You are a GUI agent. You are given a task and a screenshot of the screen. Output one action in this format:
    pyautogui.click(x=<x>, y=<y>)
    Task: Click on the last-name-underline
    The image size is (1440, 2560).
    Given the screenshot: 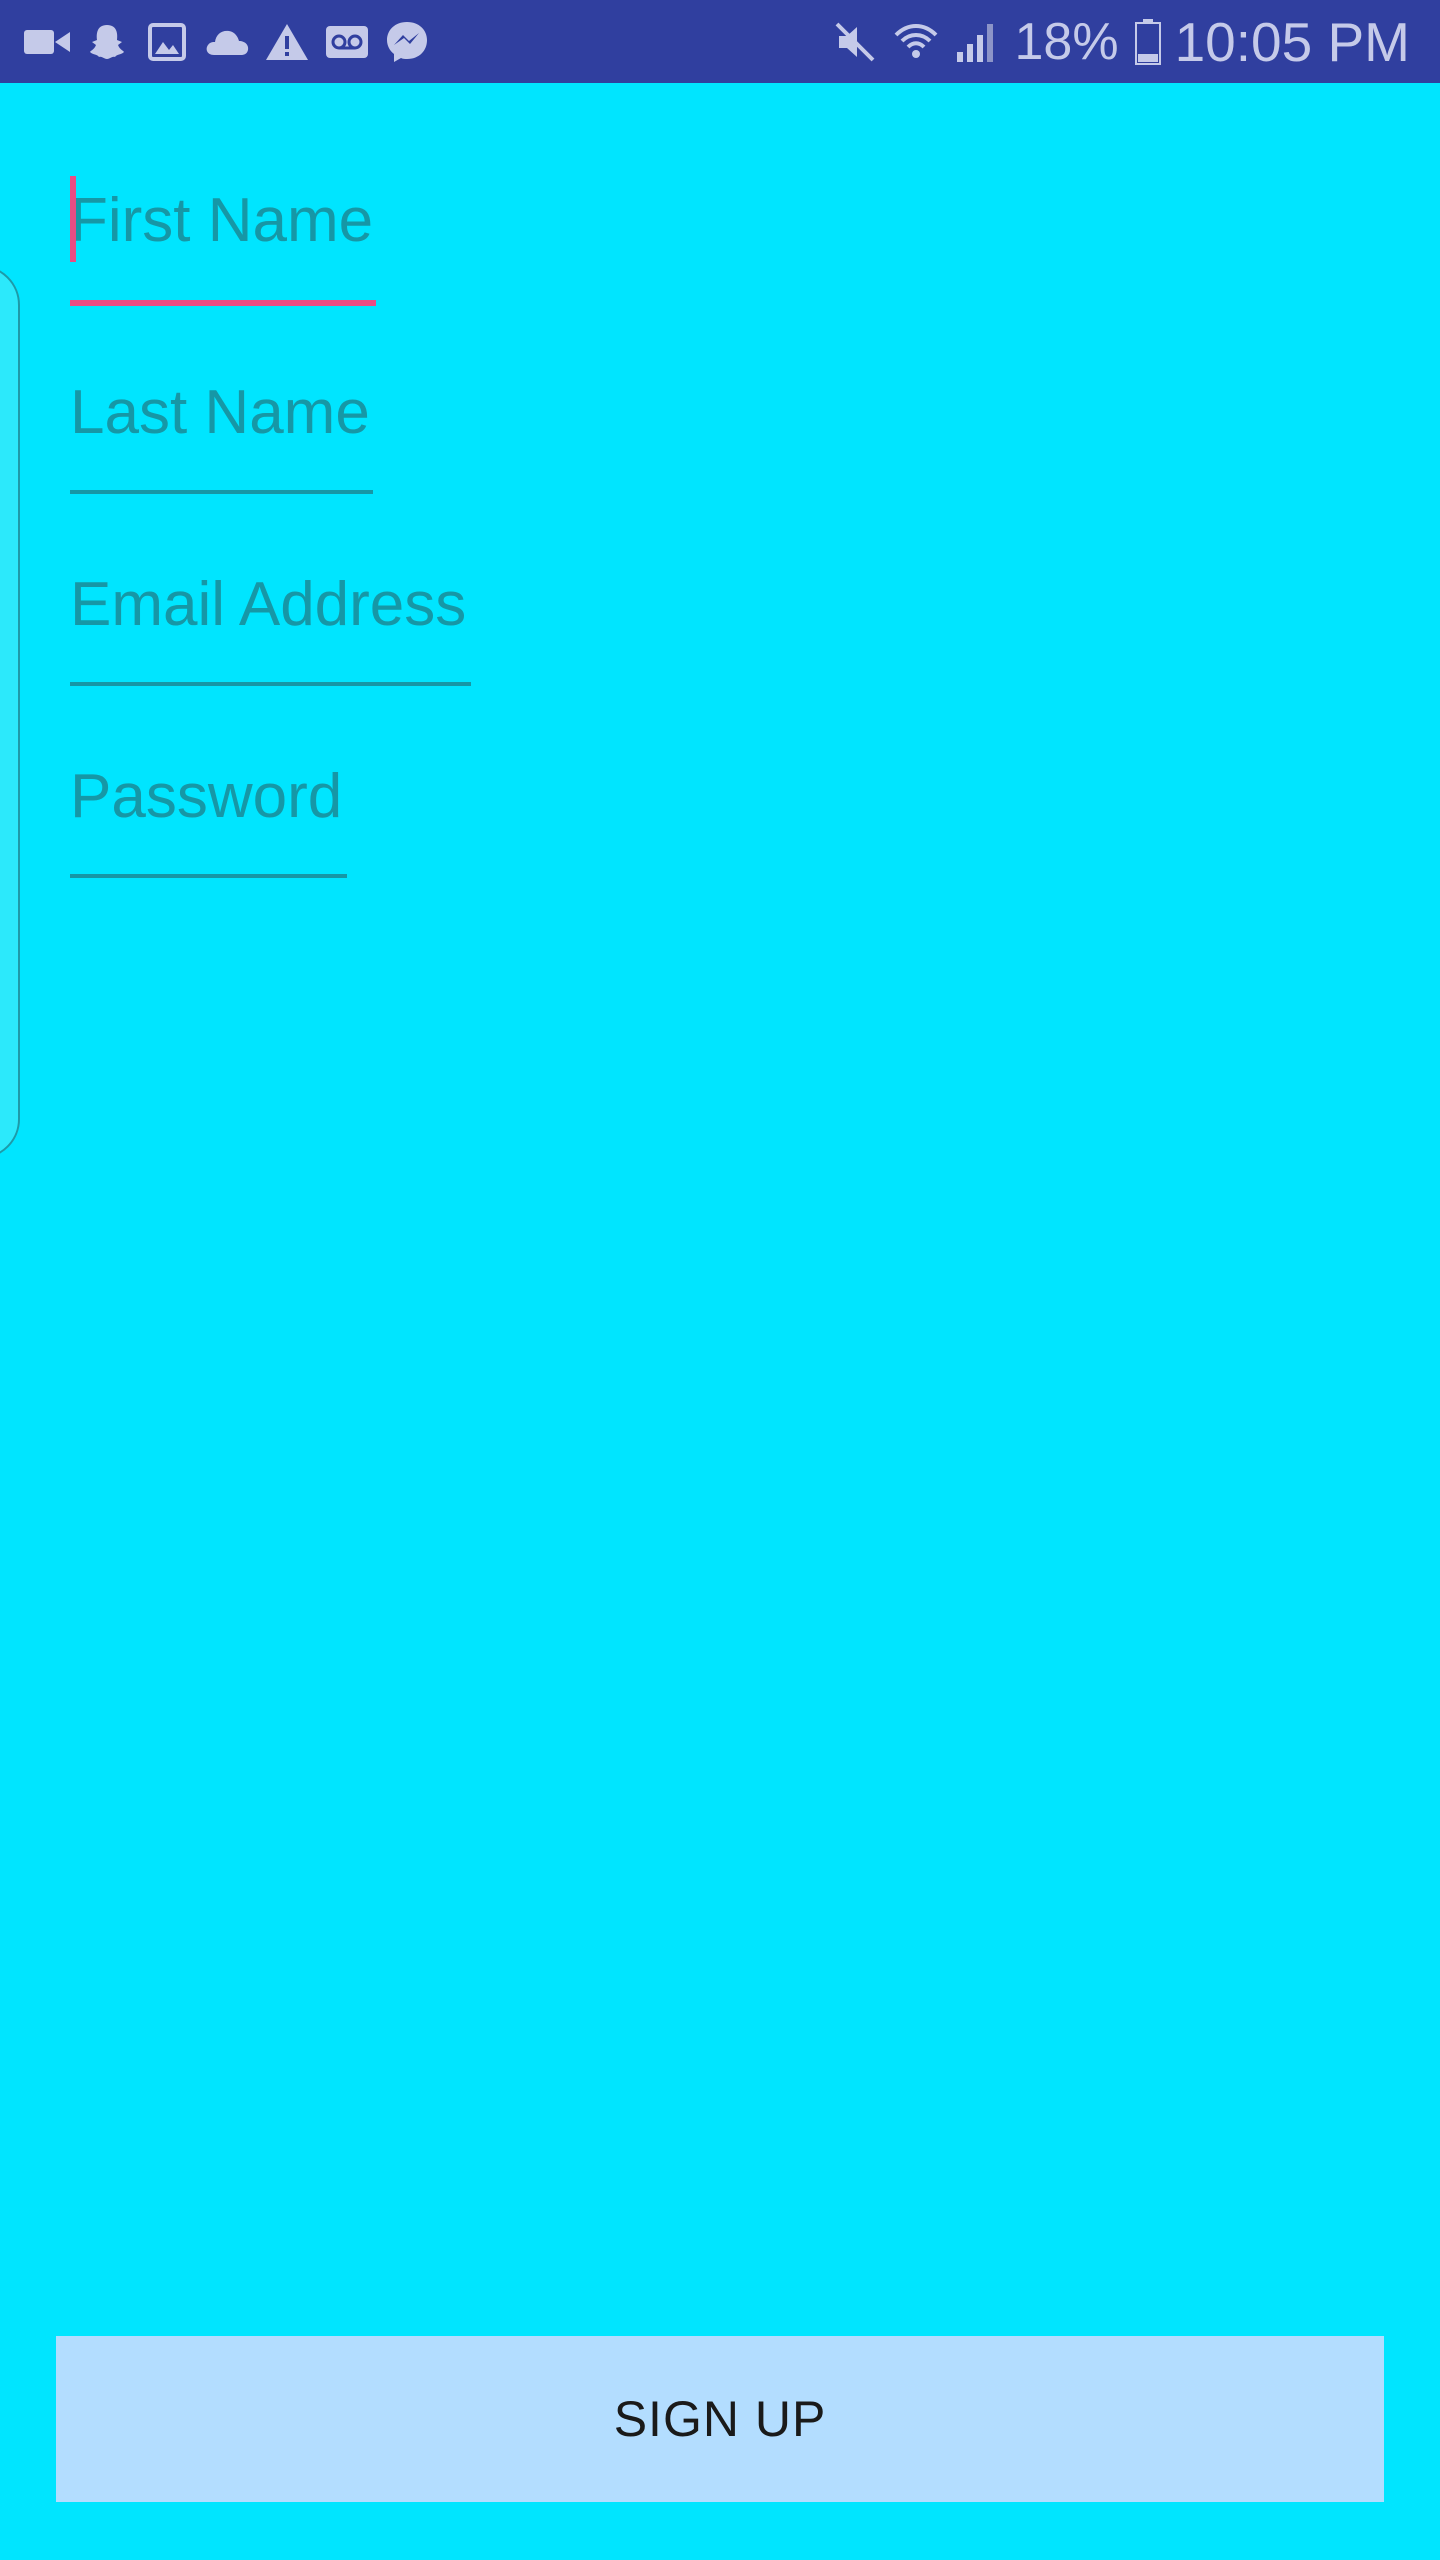 What is the action you would take?
    pyautogui.click(x=221, y=492)
    